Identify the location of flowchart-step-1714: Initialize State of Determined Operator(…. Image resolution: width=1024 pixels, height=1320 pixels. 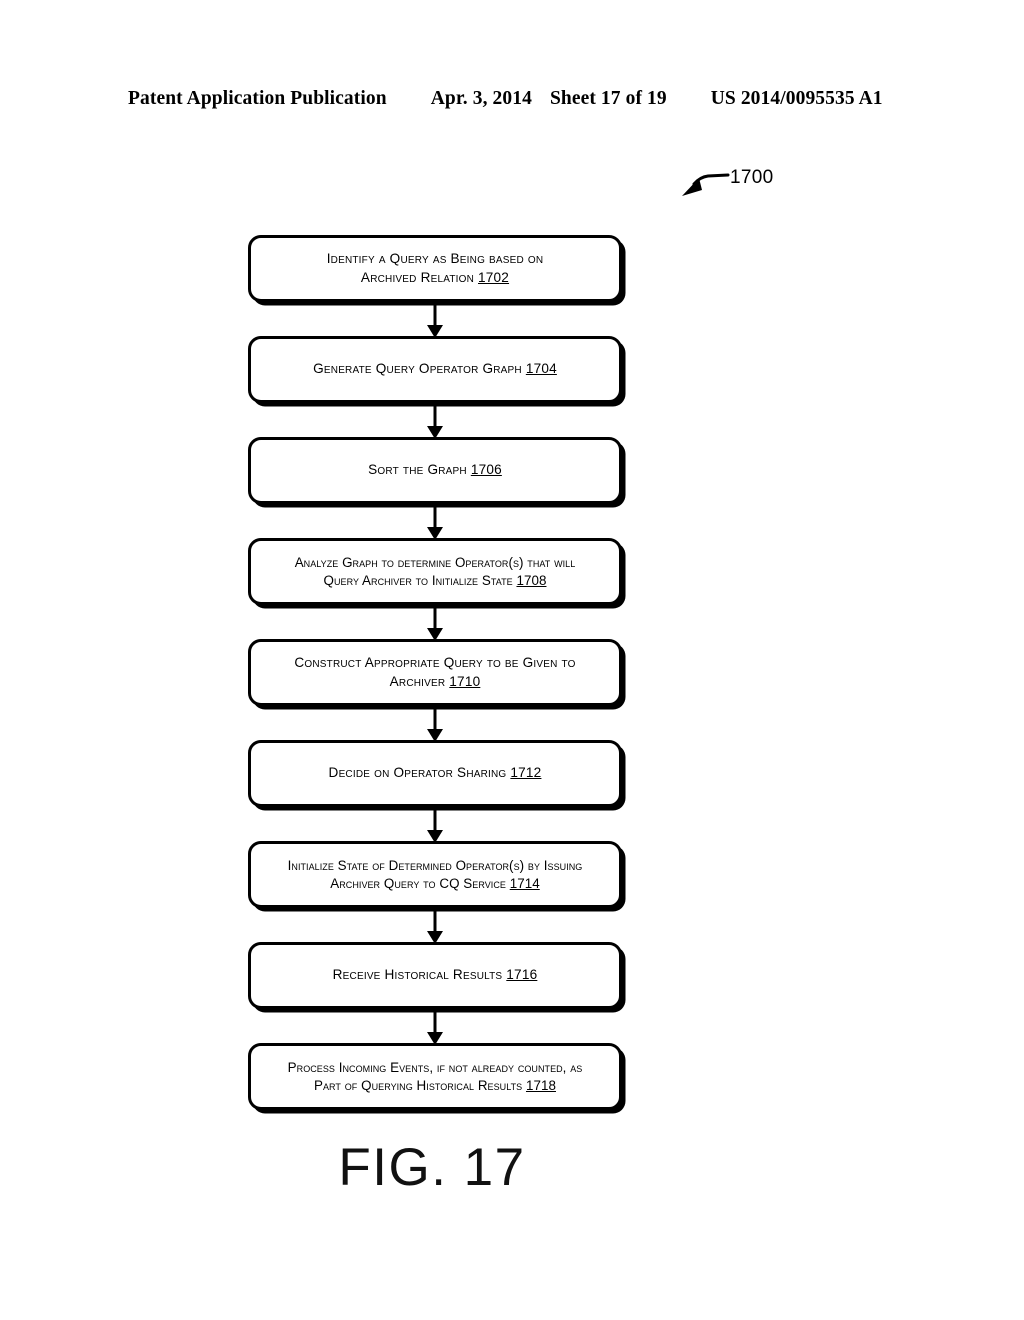
(435, 874).